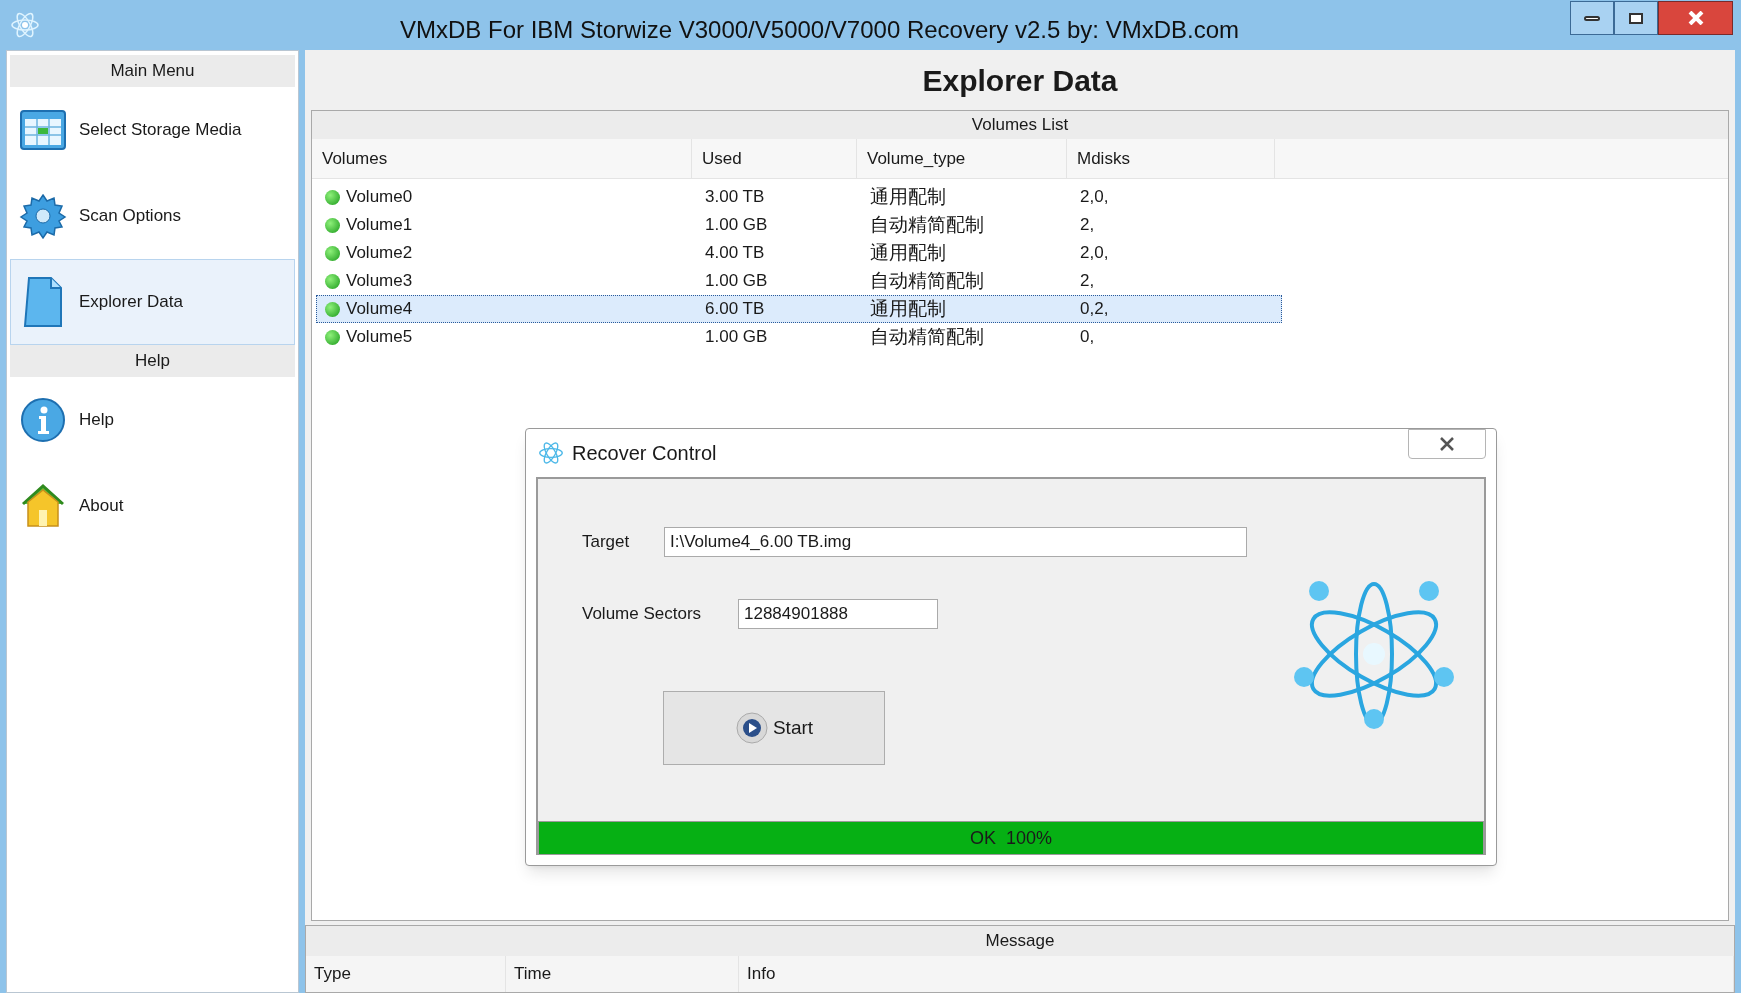  What do you see at coordinates (735, 253) in the screenshot?
I see `table-cell-text: 4.00 TB` at bounding box center [735, 253].